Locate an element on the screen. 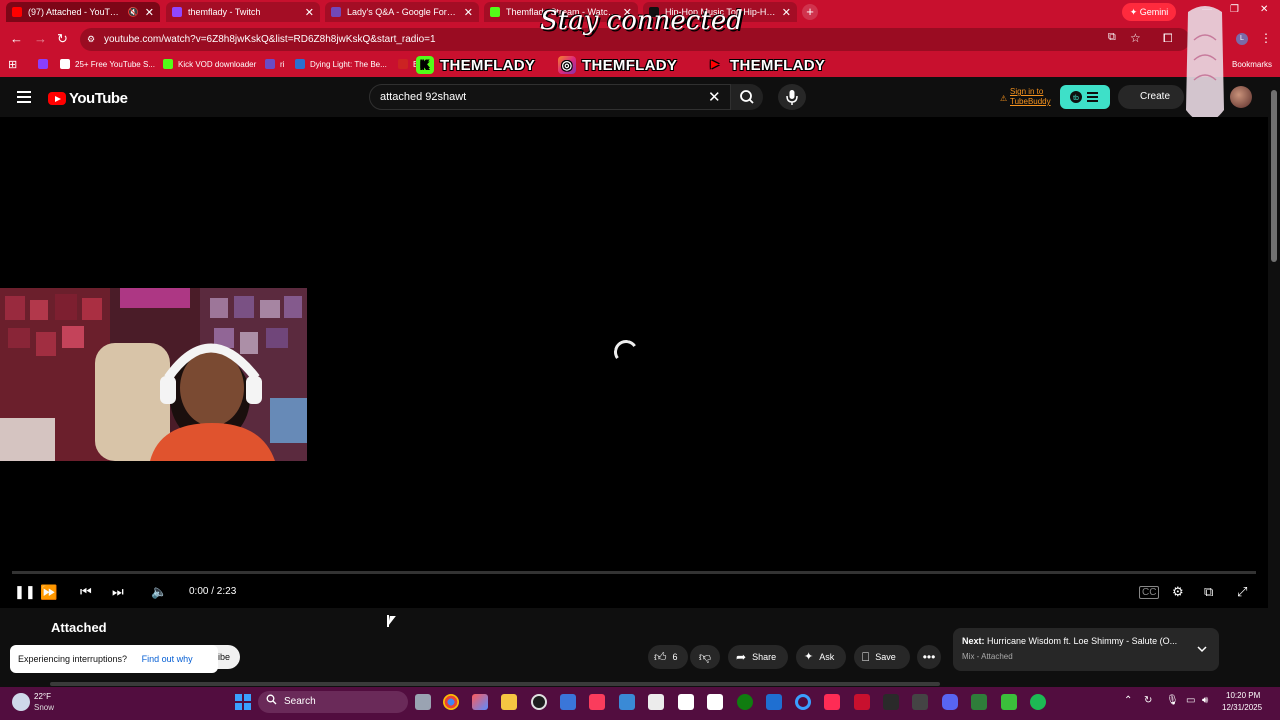 This screenshot has height=720, width=1280. subtitles-icon: CC is located at coordinates (1149, 592).